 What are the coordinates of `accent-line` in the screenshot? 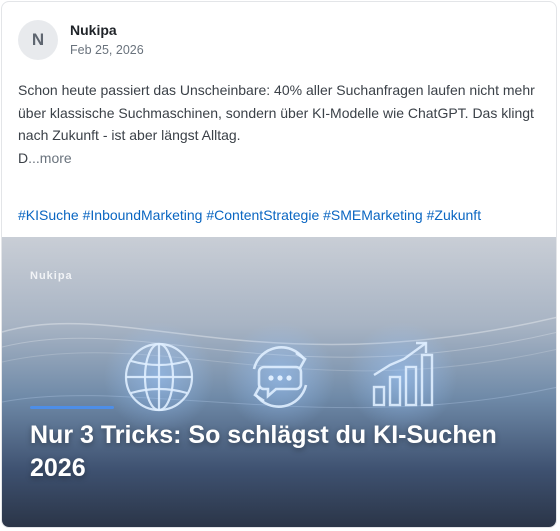 It's located at (72, 407).